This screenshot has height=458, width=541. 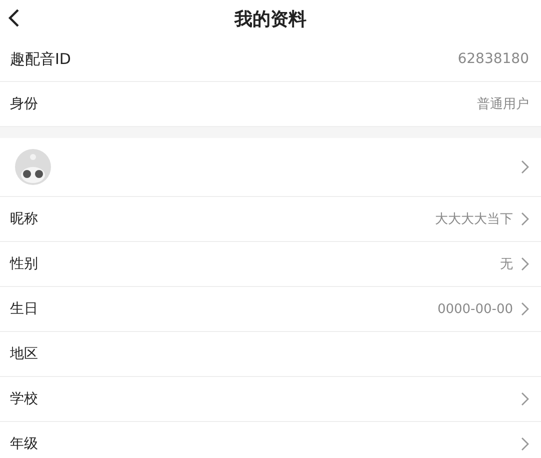 What do you see at coordinates (24, 444) in the screenshot?
I see `row-label: 年级` at bounding box center [24, 444].